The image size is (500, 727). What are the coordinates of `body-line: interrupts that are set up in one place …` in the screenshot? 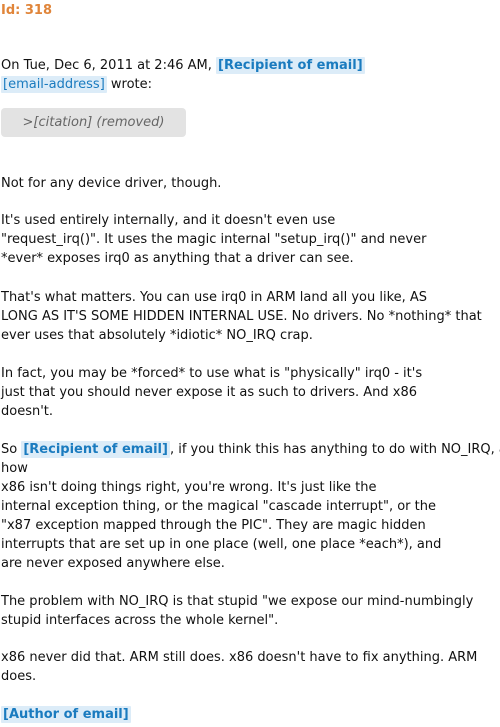 It's located at (221, 544).